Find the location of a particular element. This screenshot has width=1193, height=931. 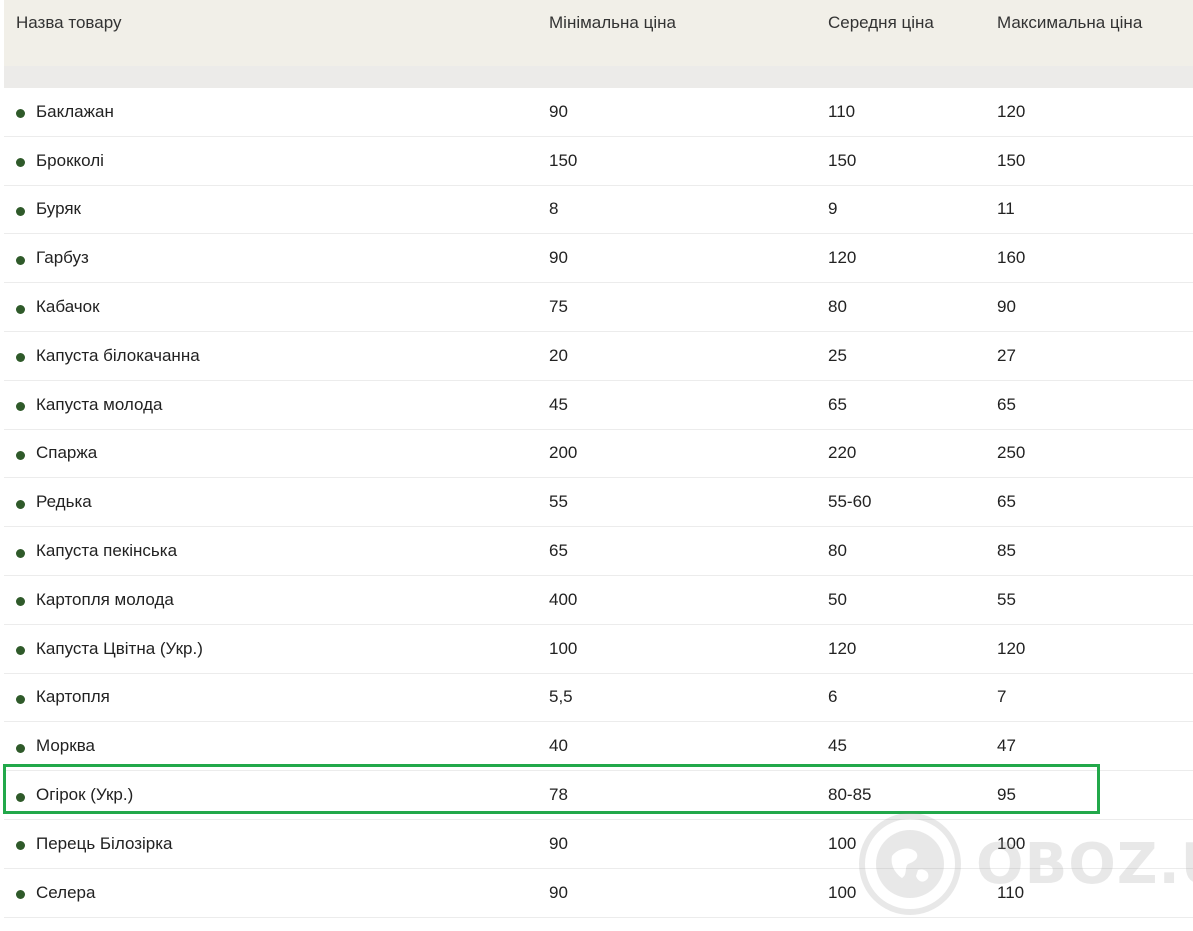

product-name-cell: Капуста білокачанна is located at coordinates (108, 356).